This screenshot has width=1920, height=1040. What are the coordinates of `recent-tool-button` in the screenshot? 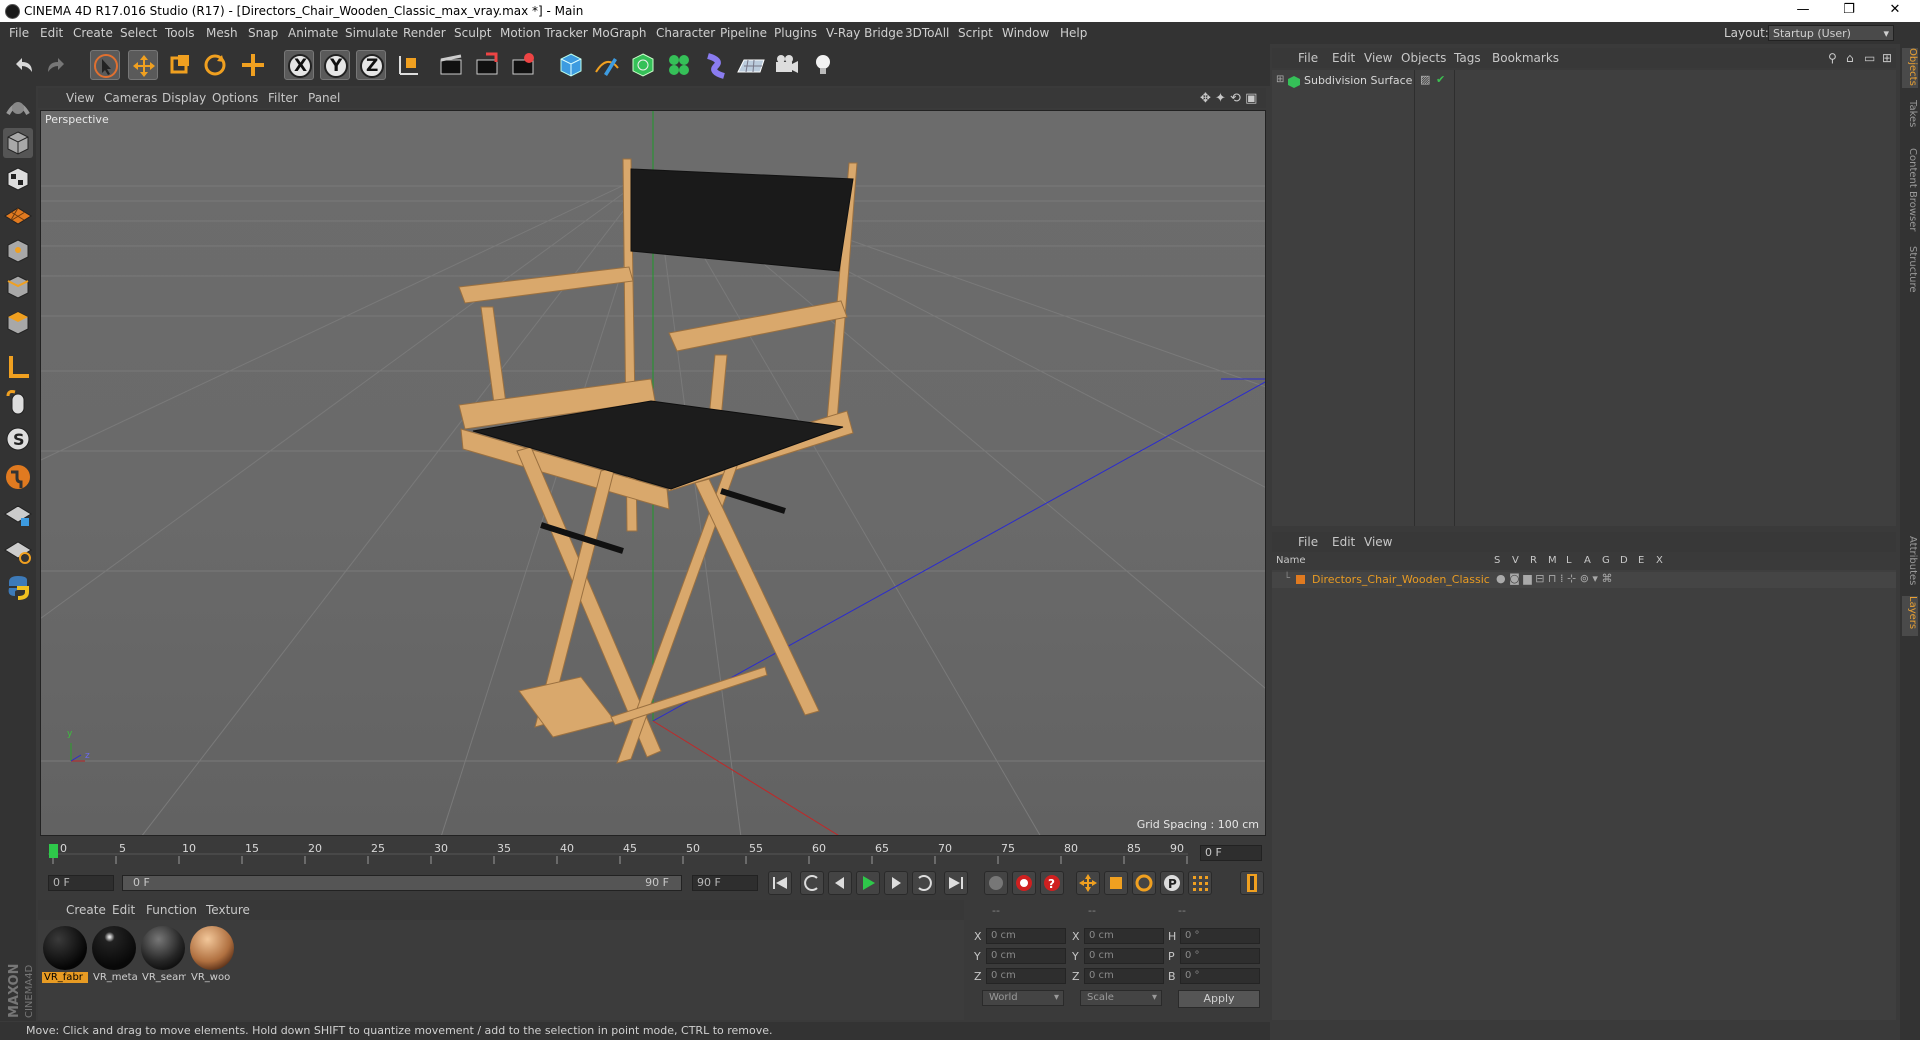 It's located at (253, 65).